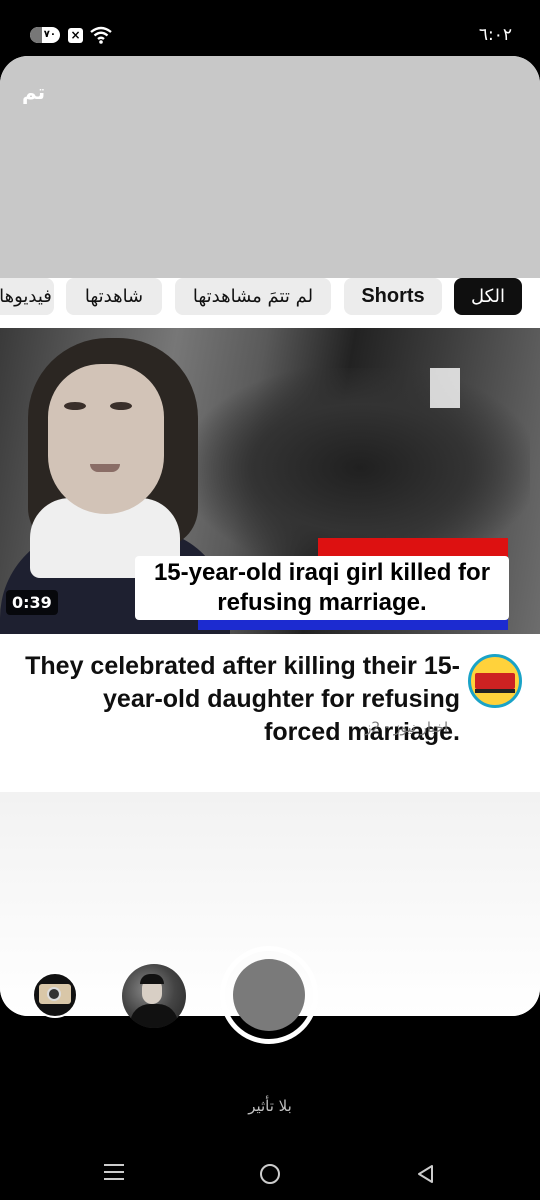 This screenshot has width=540, height=1200. What do you see at coordinates (488, 296) in the screenshot?
I see `chip-all: الكل` at bounding box center [488, 296].